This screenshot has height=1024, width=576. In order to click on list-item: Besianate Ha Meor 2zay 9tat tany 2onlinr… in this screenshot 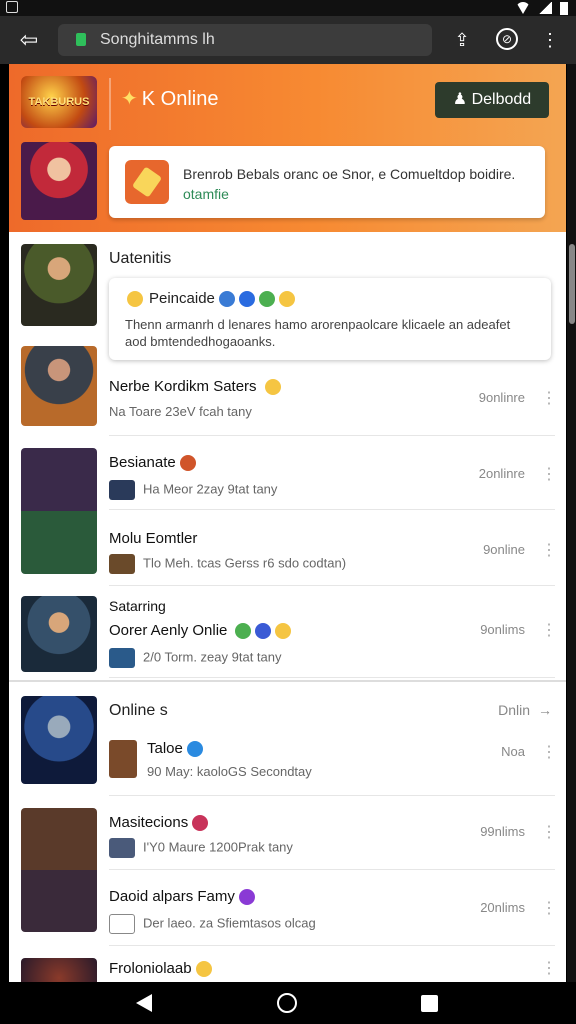, I will do `click(333, 477)`.